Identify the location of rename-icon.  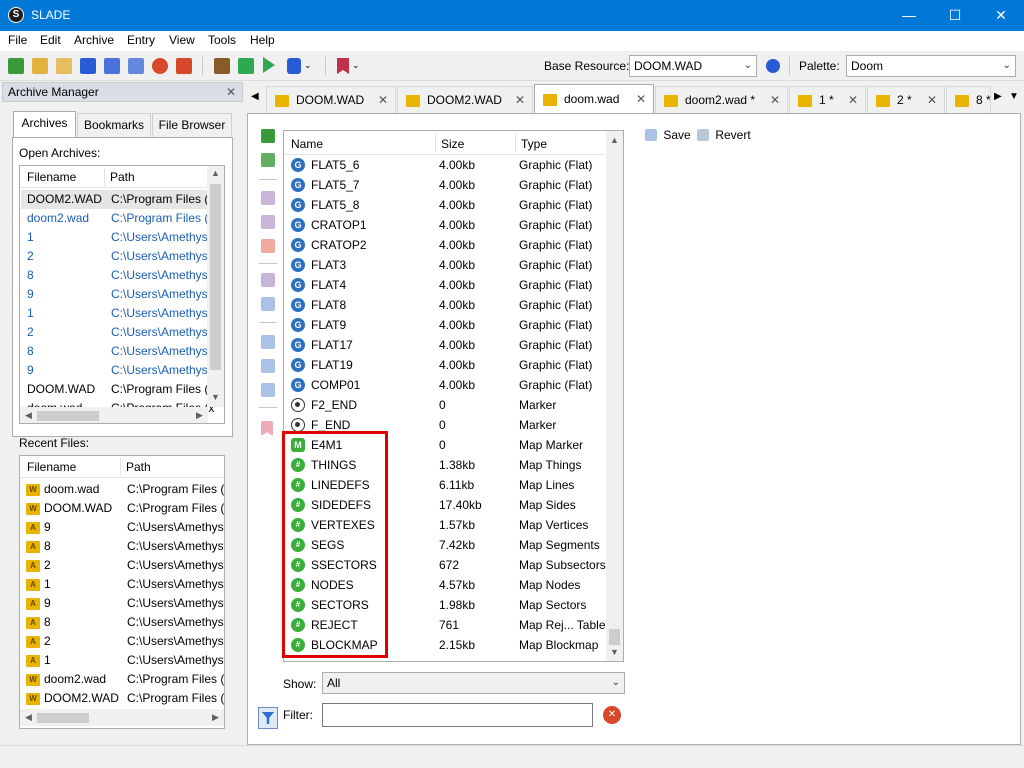
(268, 198).